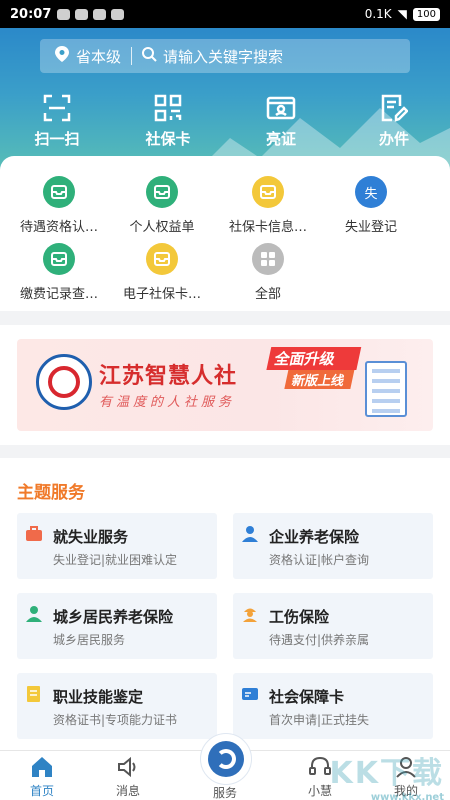 The width and height of the screenshot is (450, 800). I want to click on grid-icon, so click(268, 259).